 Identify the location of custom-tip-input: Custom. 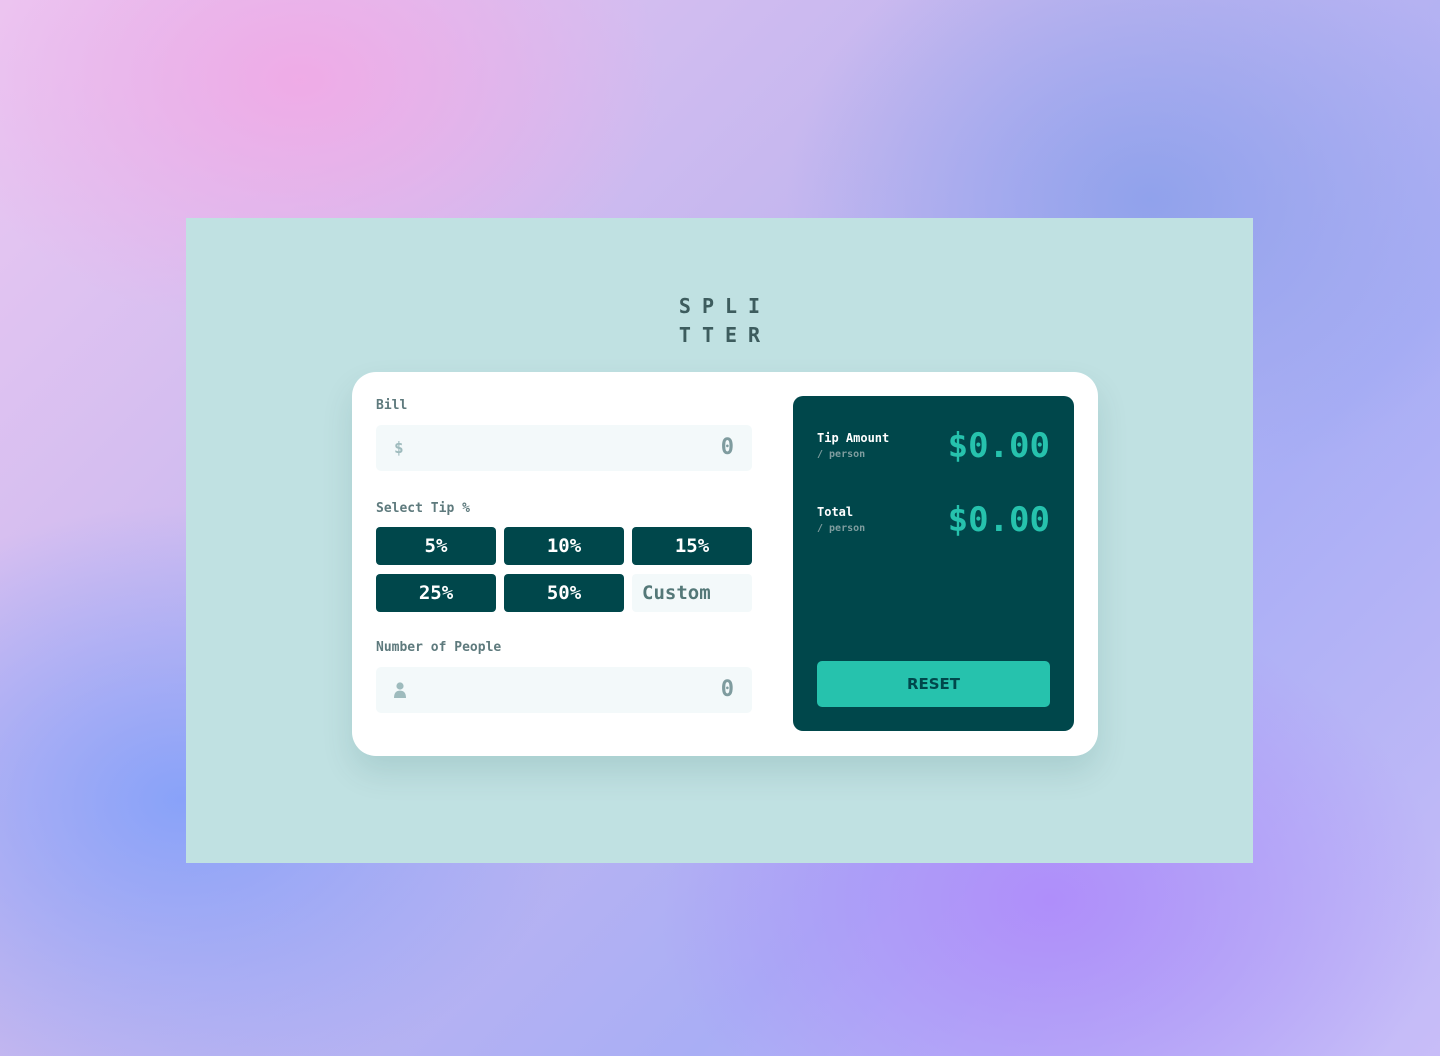
(692, 593).